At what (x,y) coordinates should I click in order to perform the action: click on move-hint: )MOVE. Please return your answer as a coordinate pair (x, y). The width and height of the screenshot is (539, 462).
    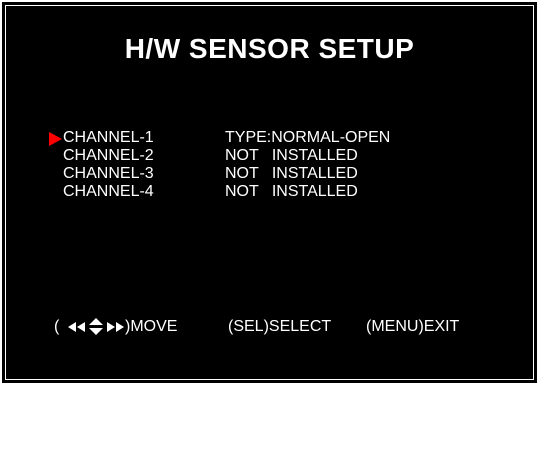
    Looking at the image, I should click on (151, 326).